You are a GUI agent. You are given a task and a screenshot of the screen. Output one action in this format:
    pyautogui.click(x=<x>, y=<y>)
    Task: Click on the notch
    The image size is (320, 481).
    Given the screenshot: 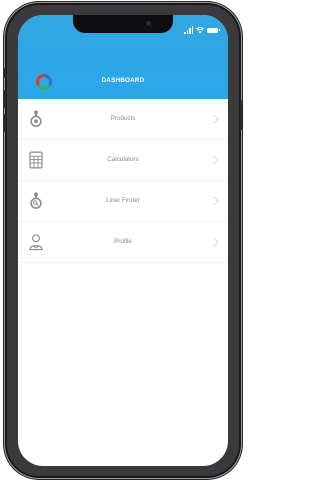 What is the action you would take?
    pyautogui.click(x=123, y=24)
    